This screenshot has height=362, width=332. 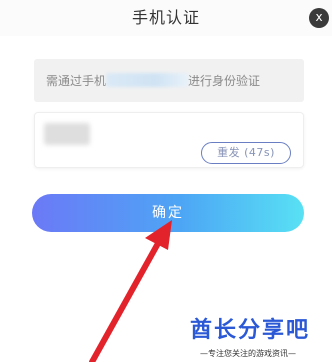 I want to click on phone-notice-text: 需通过手机 进行身份验证, so click(x=153, y=80).